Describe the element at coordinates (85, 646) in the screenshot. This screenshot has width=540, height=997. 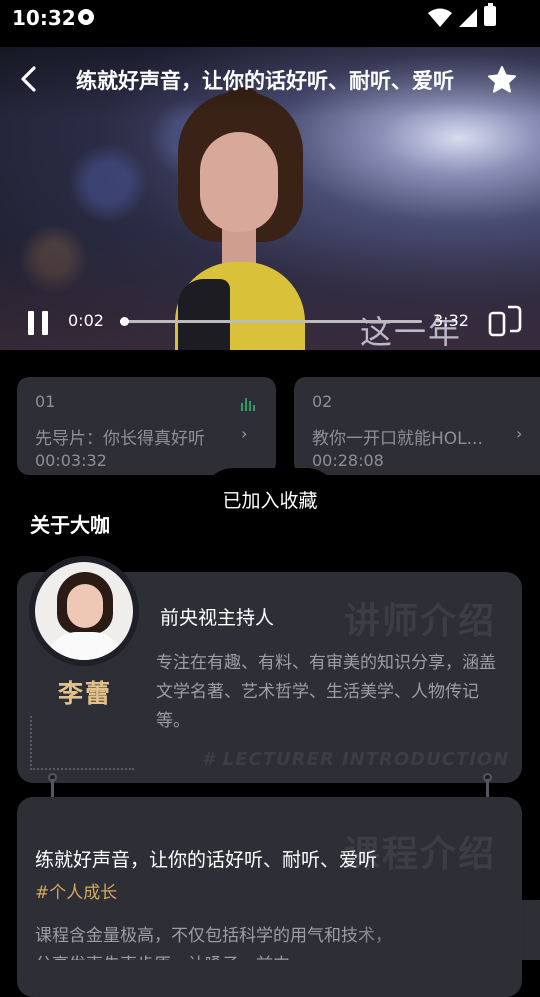
I see `avatar-body` at that location.